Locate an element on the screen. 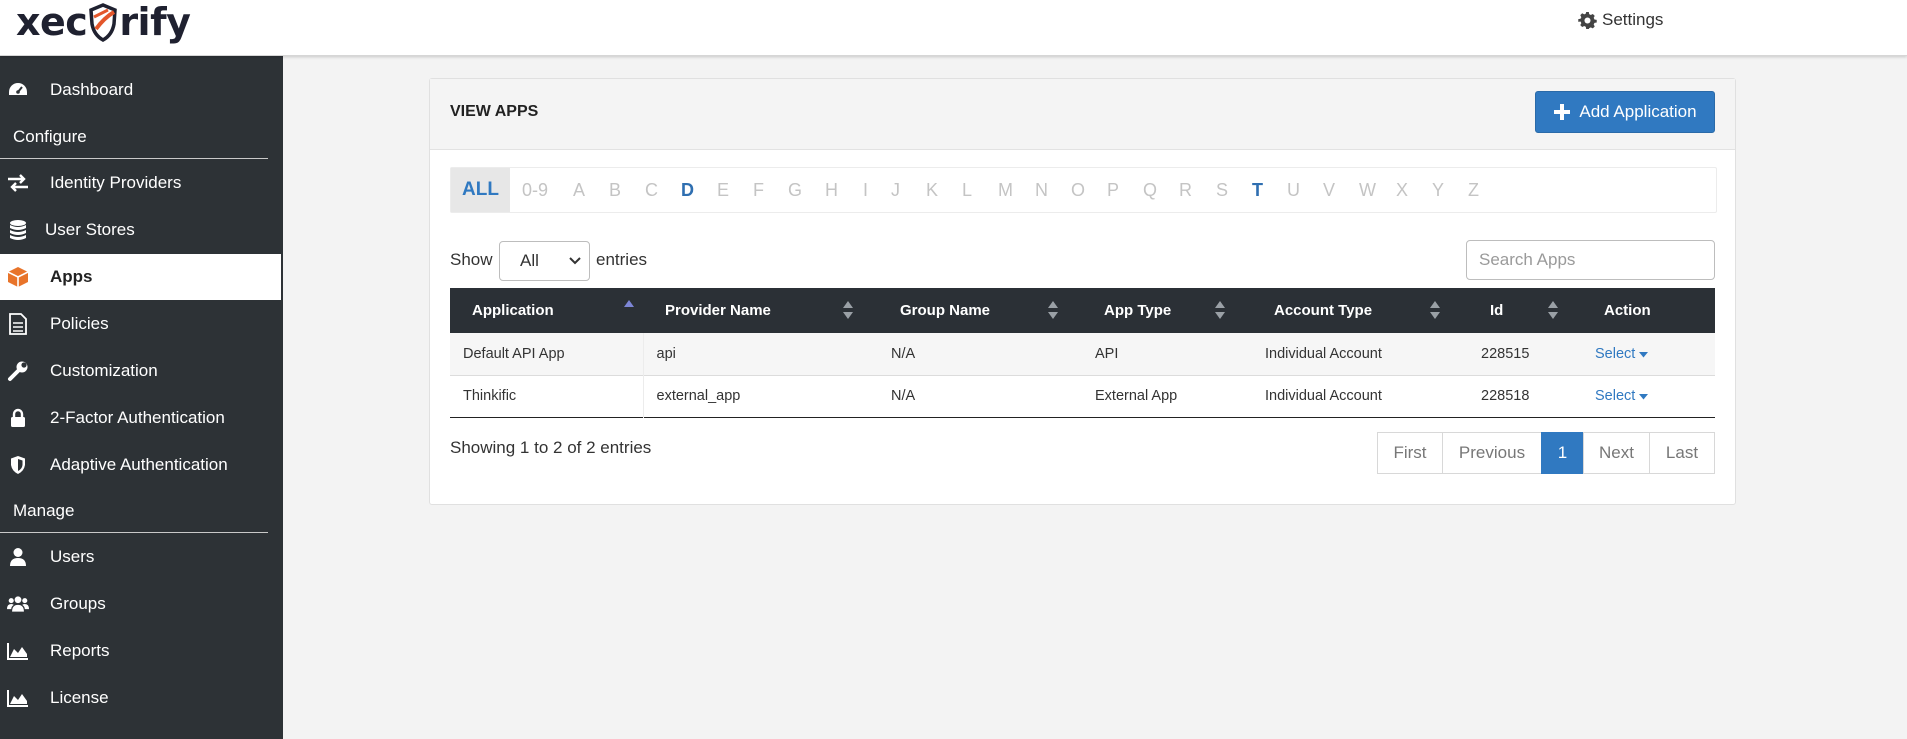 The width and height of the screenshot is (1907, 739). logo-text-right: rify is located at coordinates (155, 22).